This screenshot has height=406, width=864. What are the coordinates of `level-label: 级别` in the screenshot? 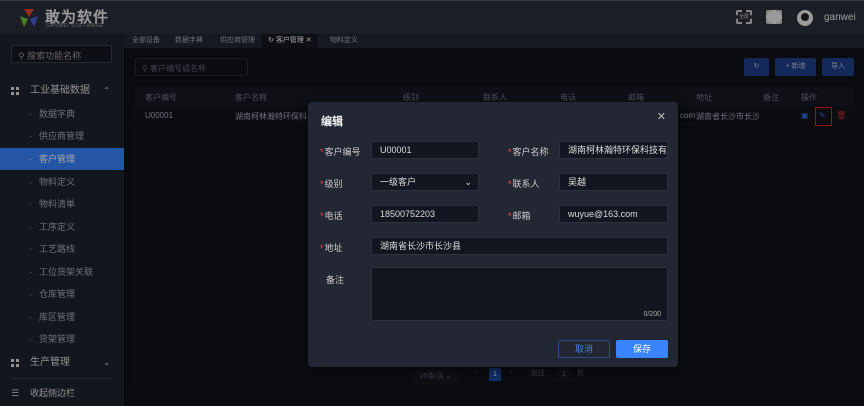 It's located at (331, 183).